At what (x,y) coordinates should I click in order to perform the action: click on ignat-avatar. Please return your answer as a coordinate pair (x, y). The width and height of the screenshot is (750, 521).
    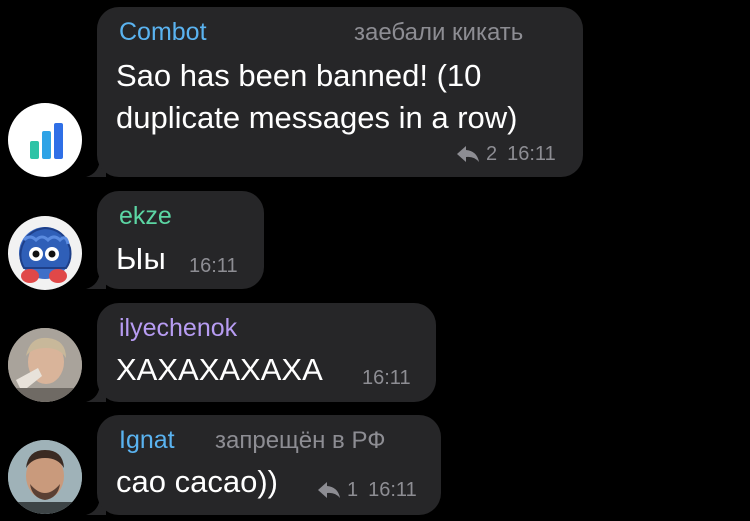
    Looking at the image, I should click on (45, 477).